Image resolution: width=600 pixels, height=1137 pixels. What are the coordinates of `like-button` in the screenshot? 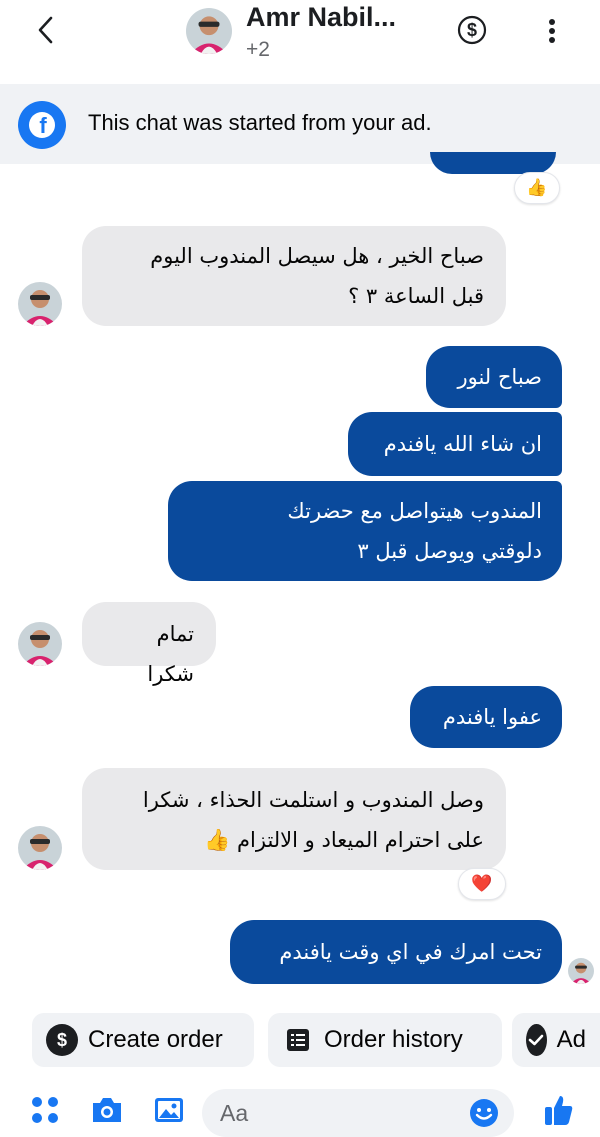 It's located at (559, 1110).